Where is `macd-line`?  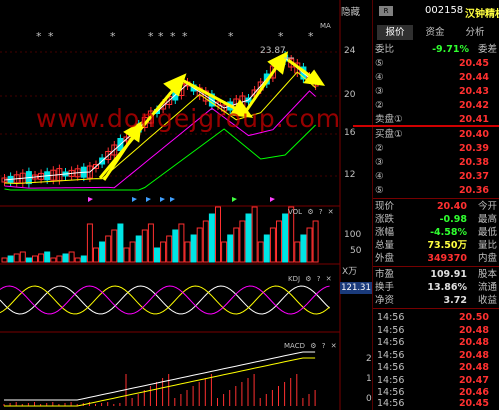
macd-line is located at coordinates (160, 376).